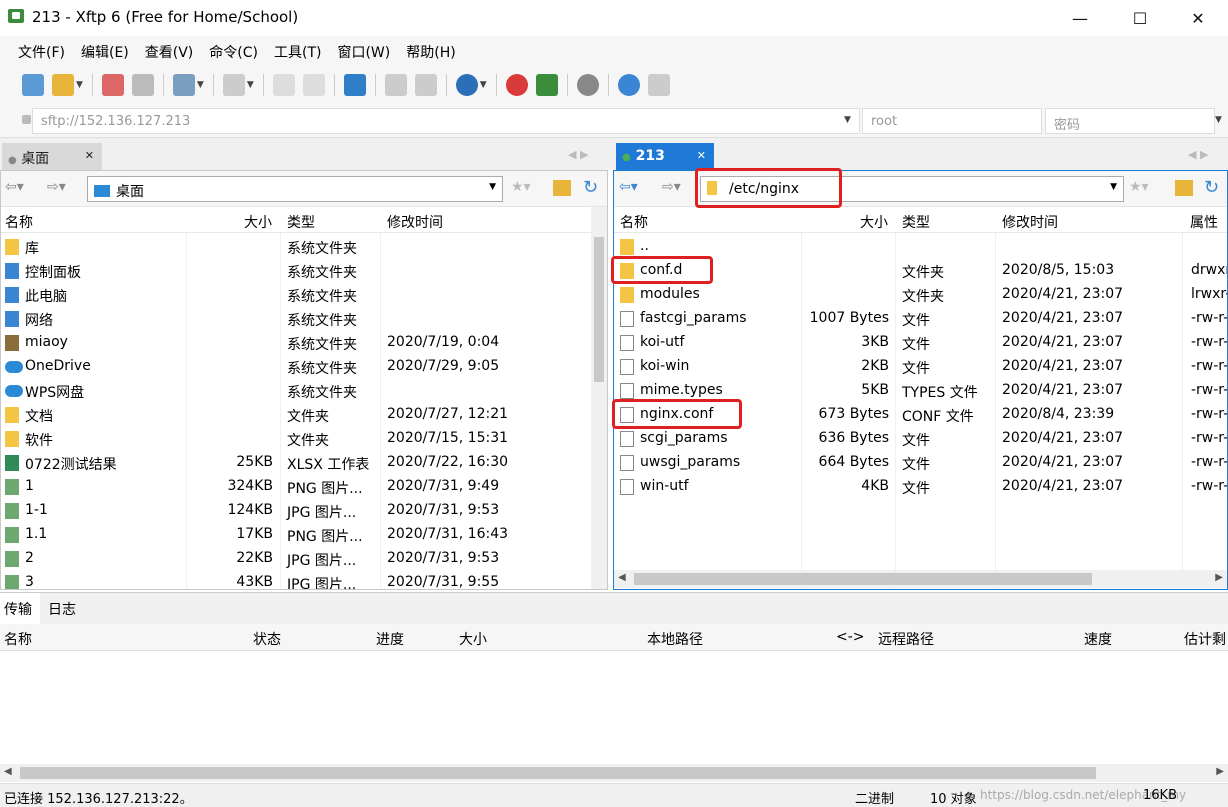 The width and height of the screenshot is (1228, 807). Describe the element at coordinates (233, 52) in the screenshot. I see `menu-command: 命令(C)` at that location.